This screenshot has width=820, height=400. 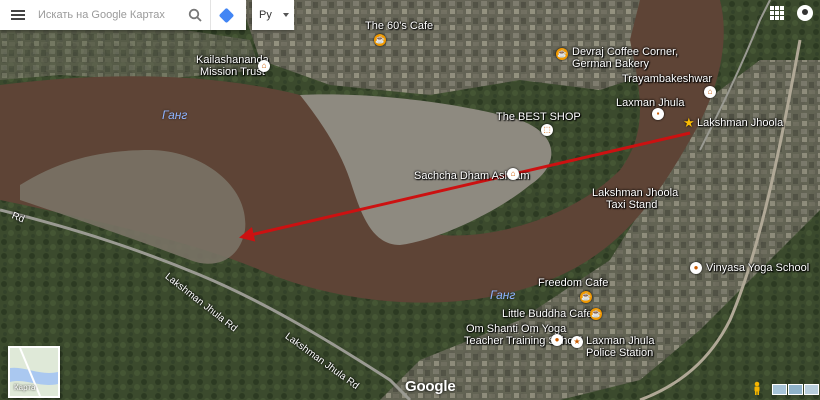 I want to click on shop-pin-icon: ⬚, so click(x=547, y=130).